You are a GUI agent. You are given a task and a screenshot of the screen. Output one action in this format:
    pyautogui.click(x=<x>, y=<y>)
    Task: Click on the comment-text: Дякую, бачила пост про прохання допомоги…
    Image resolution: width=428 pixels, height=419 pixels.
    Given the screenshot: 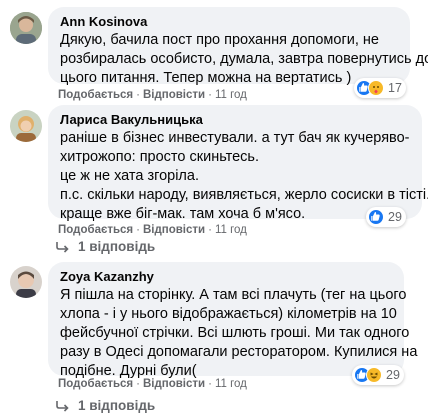 What is the action you would take?
    pyautogui.click(x=244, y=59)
    